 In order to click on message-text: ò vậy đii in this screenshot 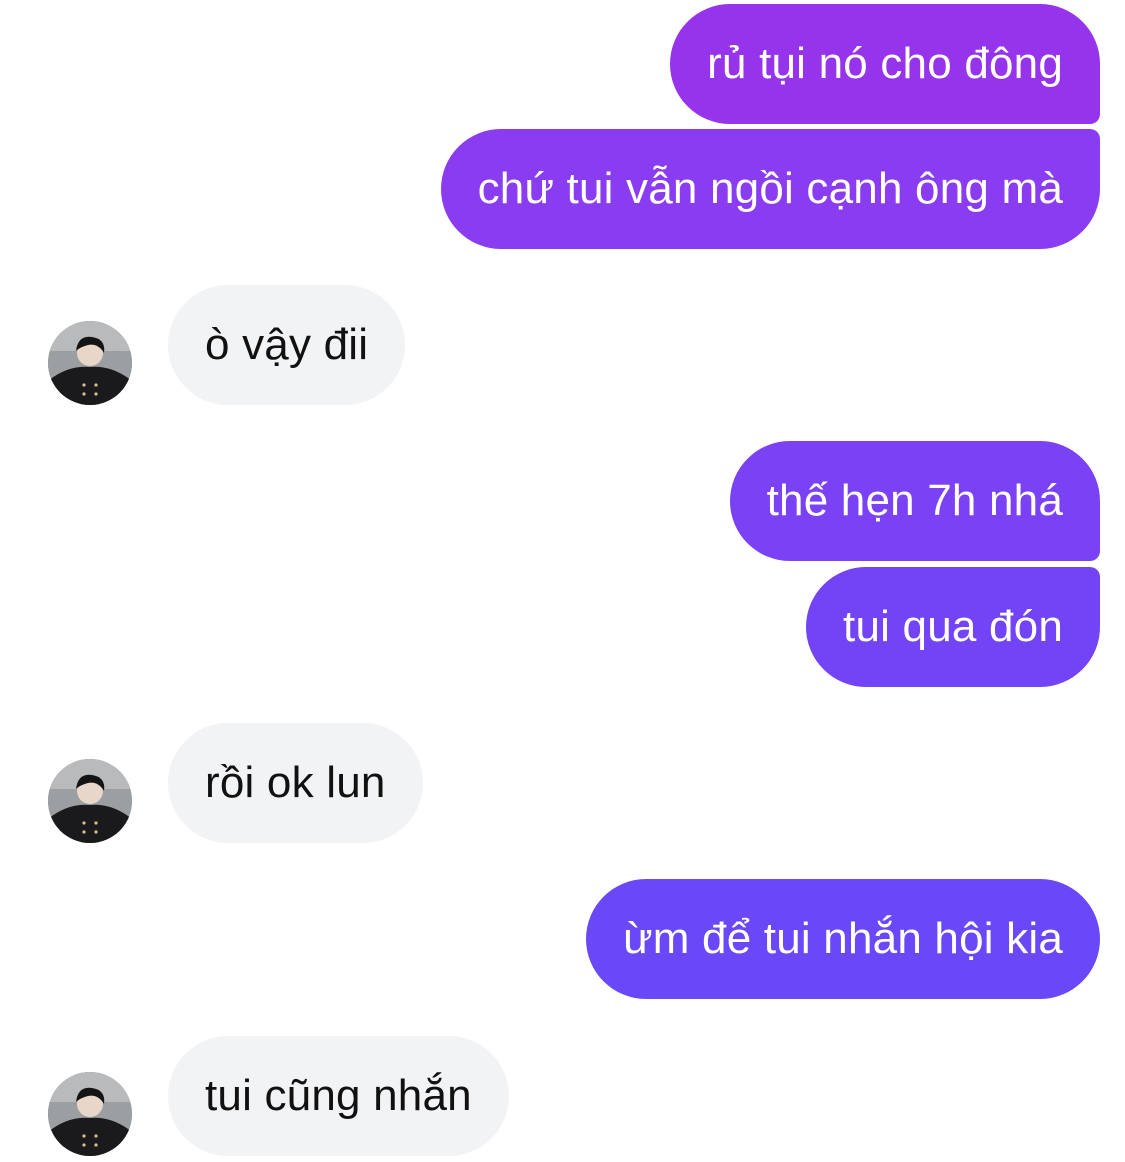, I will do `click(287, 344)`.